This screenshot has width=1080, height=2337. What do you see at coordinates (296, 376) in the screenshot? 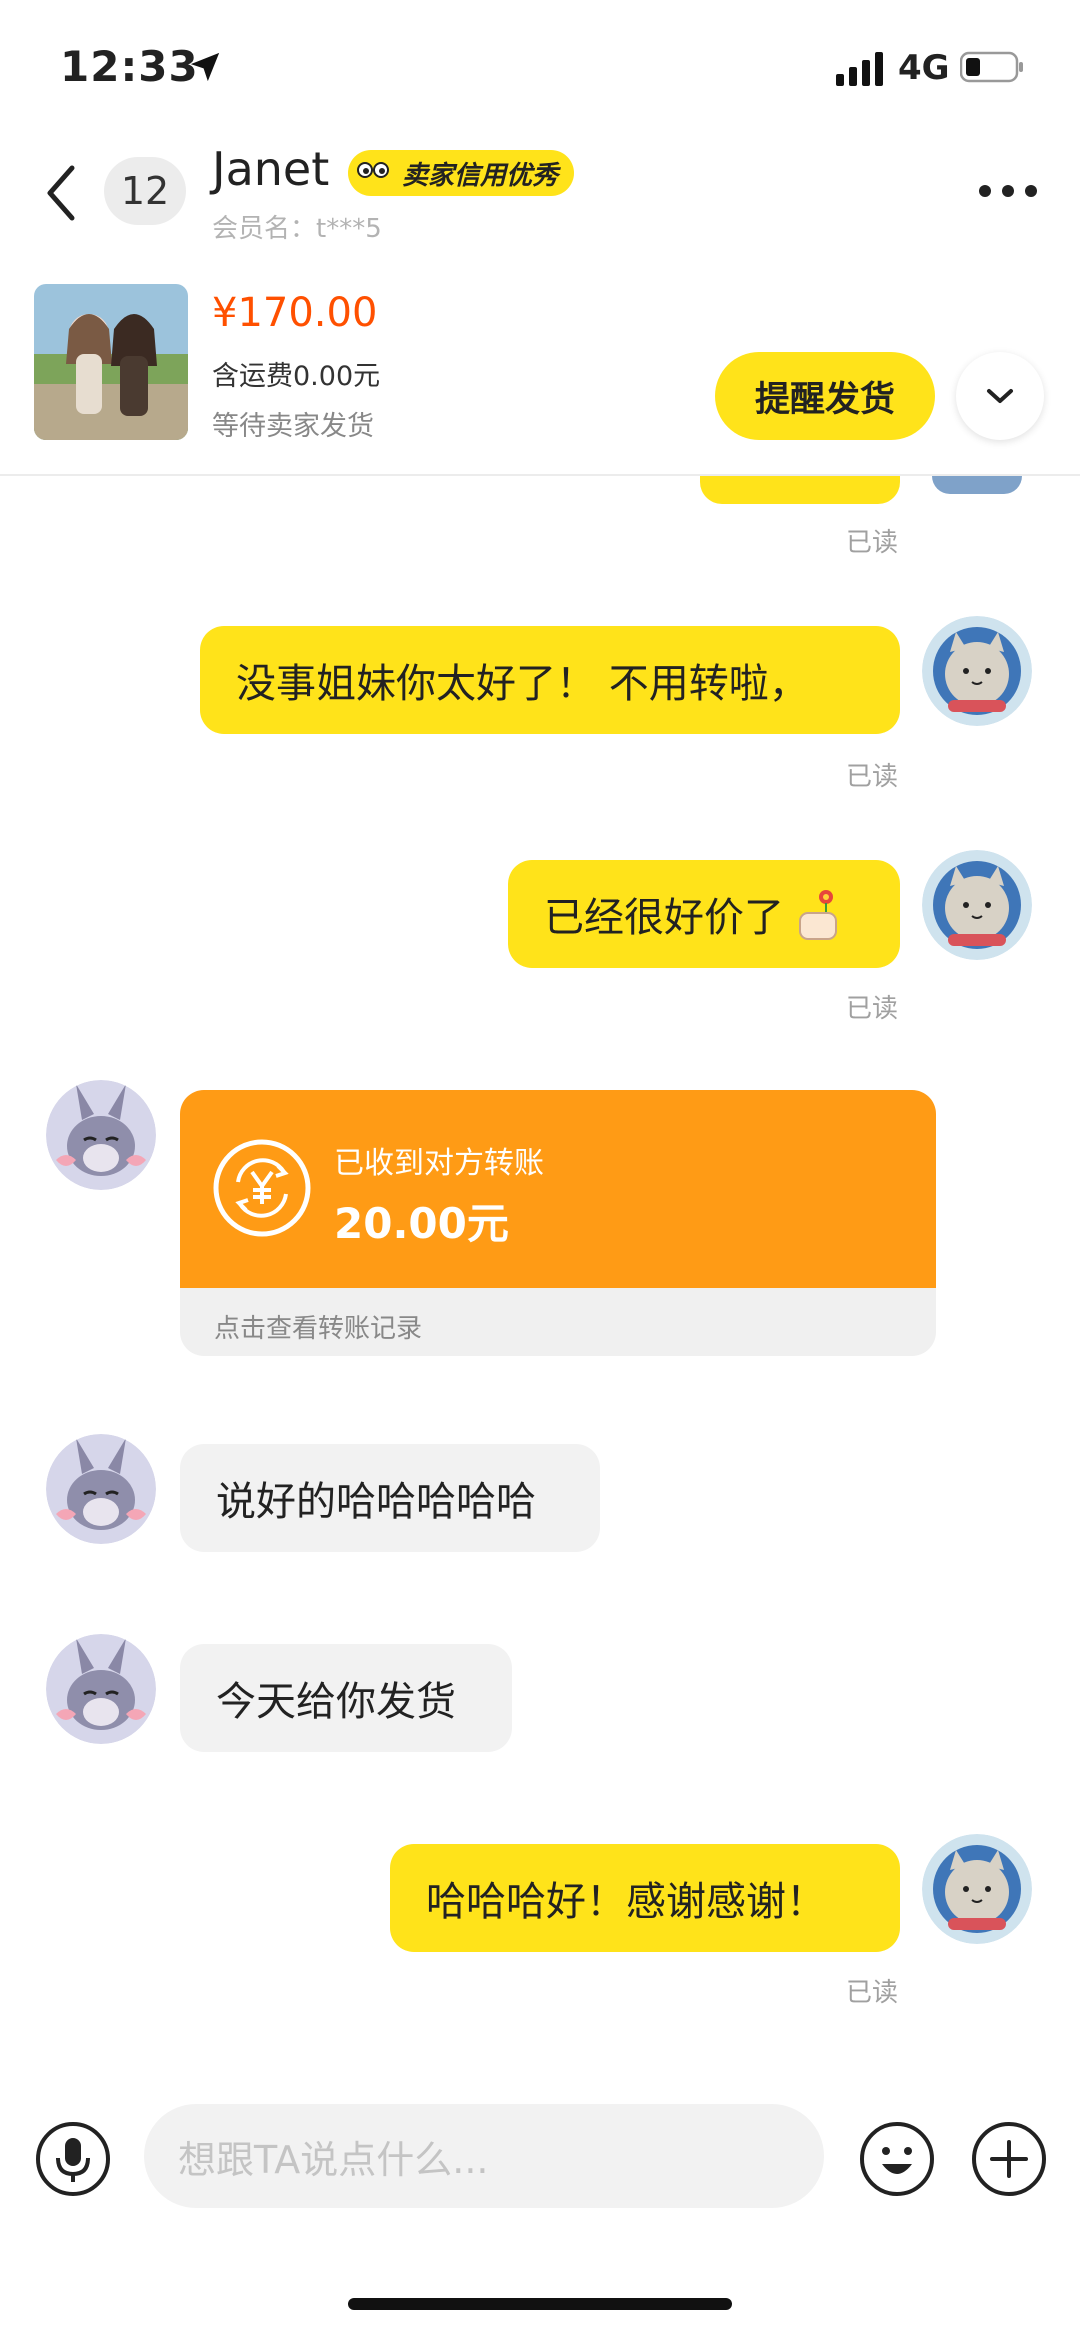
I see `order-shipping: 含运费0.00元` at bounding box center [296, 376].